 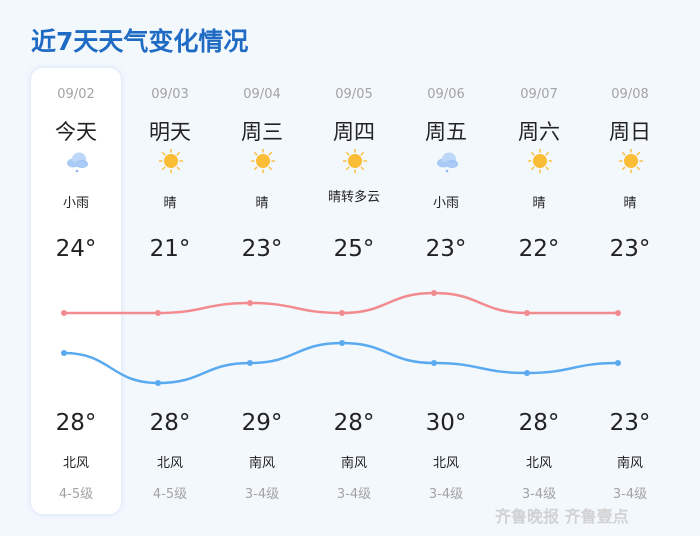 I want to click on low-temp: 25°, so click(x=354, y=249).